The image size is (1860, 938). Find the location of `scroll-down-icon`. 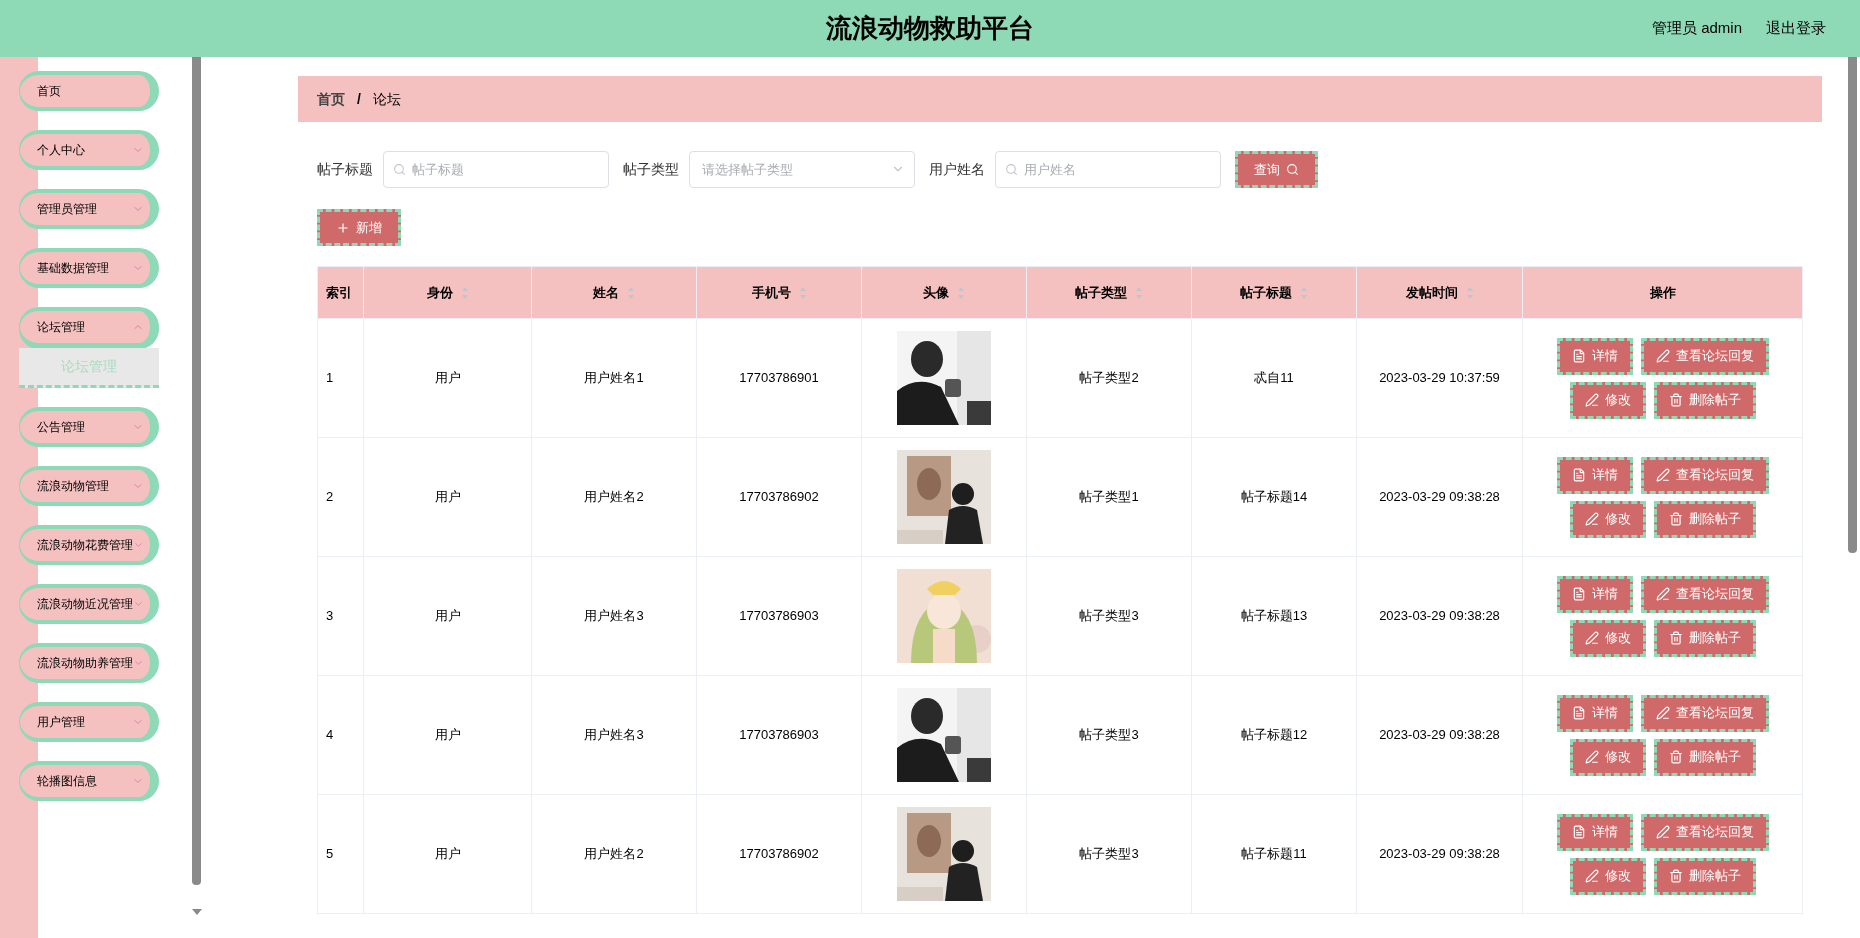

scroll-down-icon is located at coordinates (196, 913).